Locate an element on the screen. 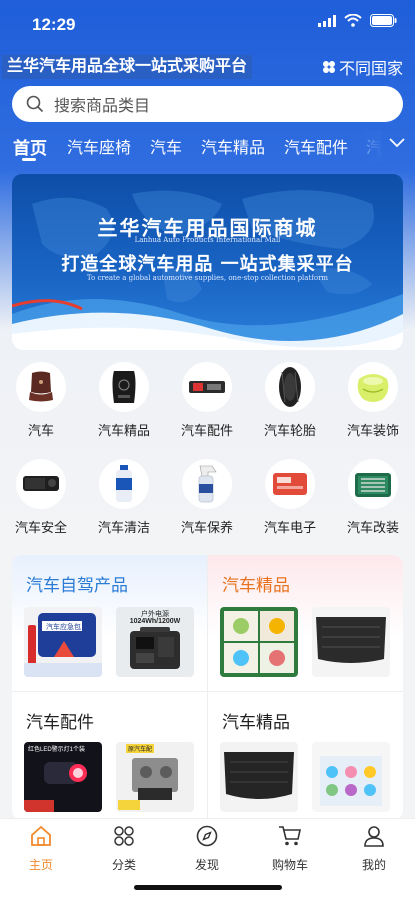 The image size is (415, 900). tabbar-cart: 购物车 is located at coordinates (290, 849).